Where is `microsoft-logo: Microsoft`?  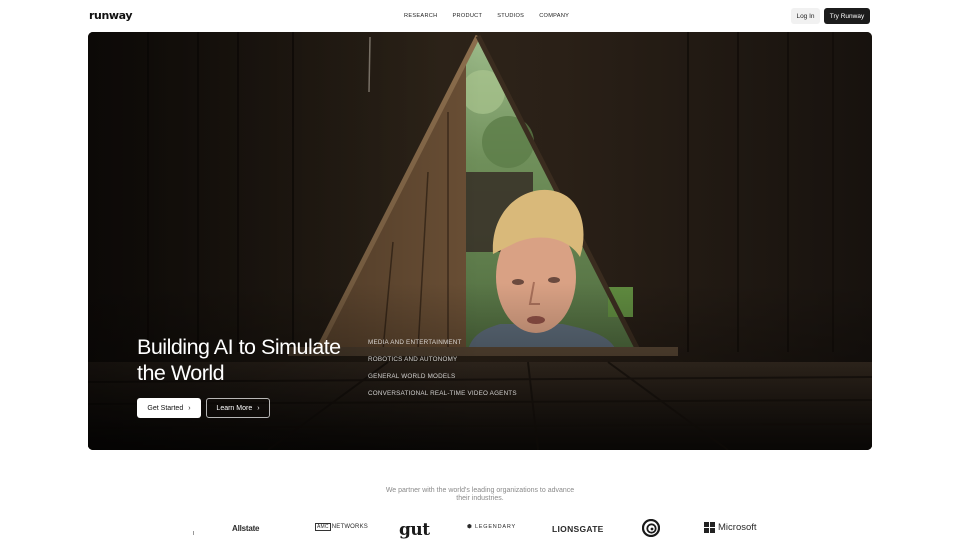
microsoft-logo: Microsoft is located at coordinates (730, 527).